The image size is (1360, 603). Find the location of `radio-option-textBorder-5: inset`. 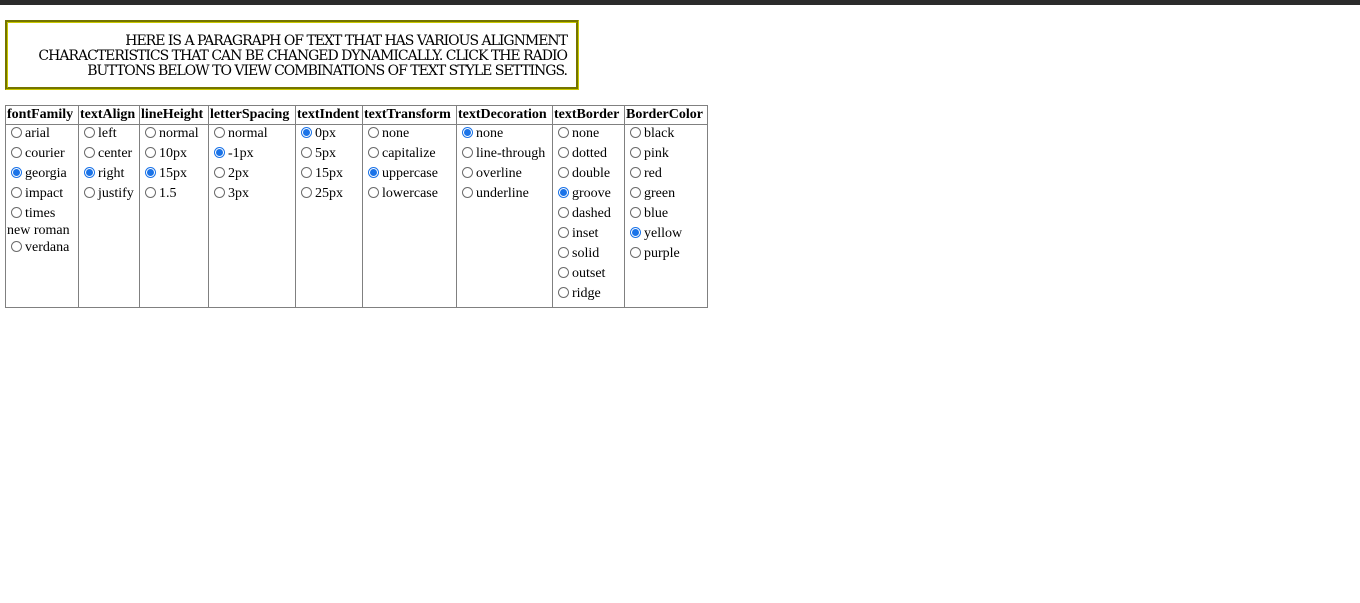

radio-option-textBorder-5: inset is located at coordinates (588, 235).